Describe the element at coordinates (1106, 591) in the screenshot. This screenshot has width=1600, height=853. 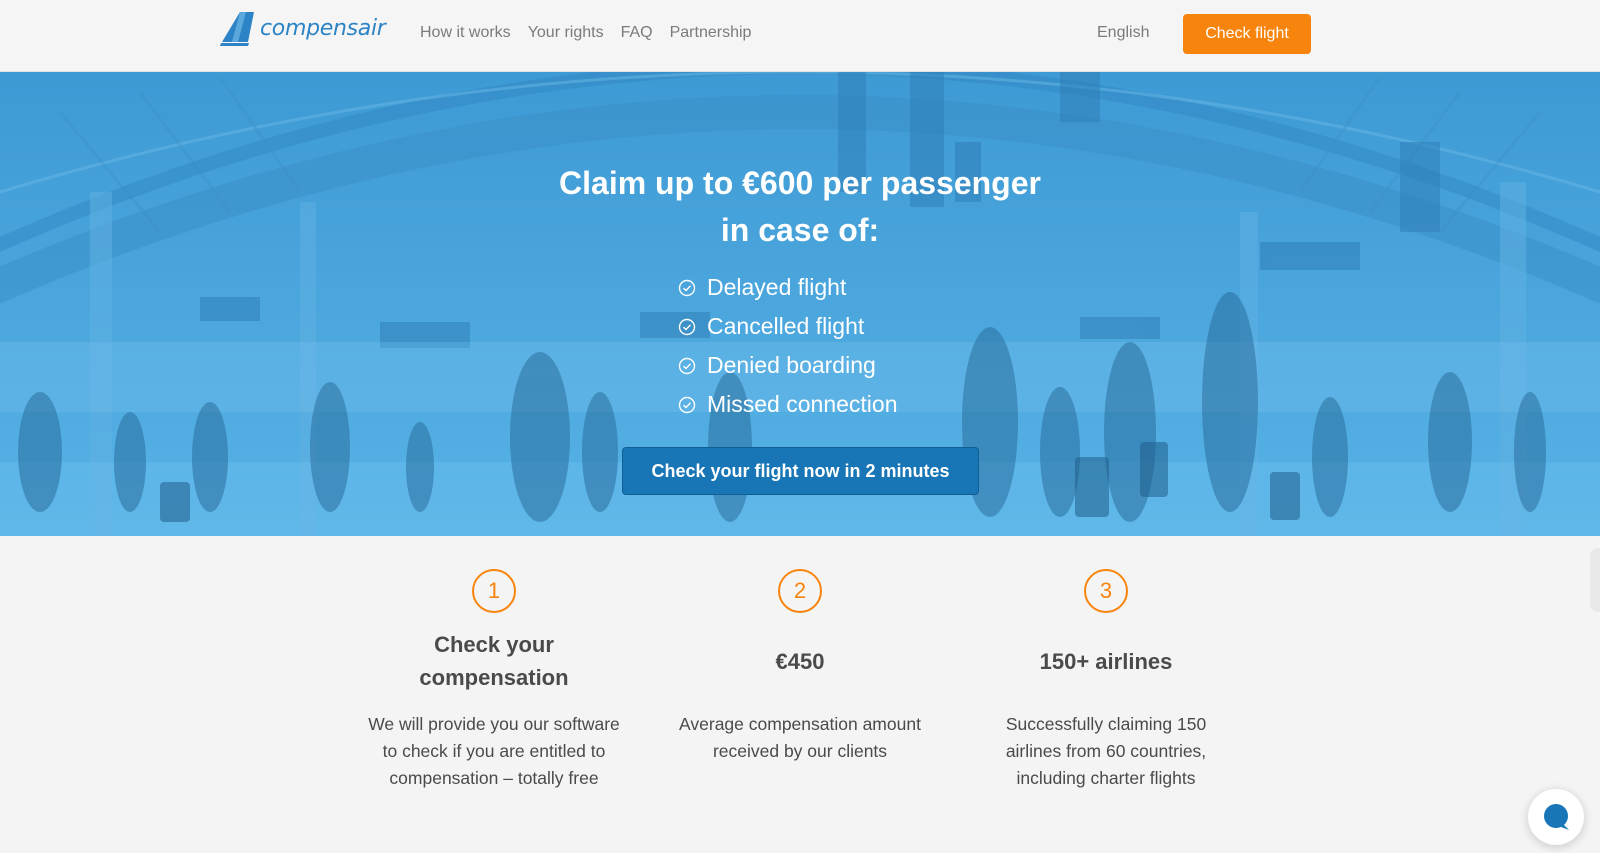
I see `step-number-badge: 3` at that location.